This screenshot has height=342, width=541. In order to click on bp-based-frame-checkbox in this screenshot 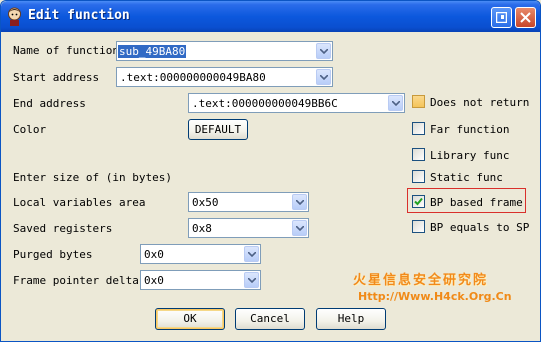, I will do `click(418, 201)`.